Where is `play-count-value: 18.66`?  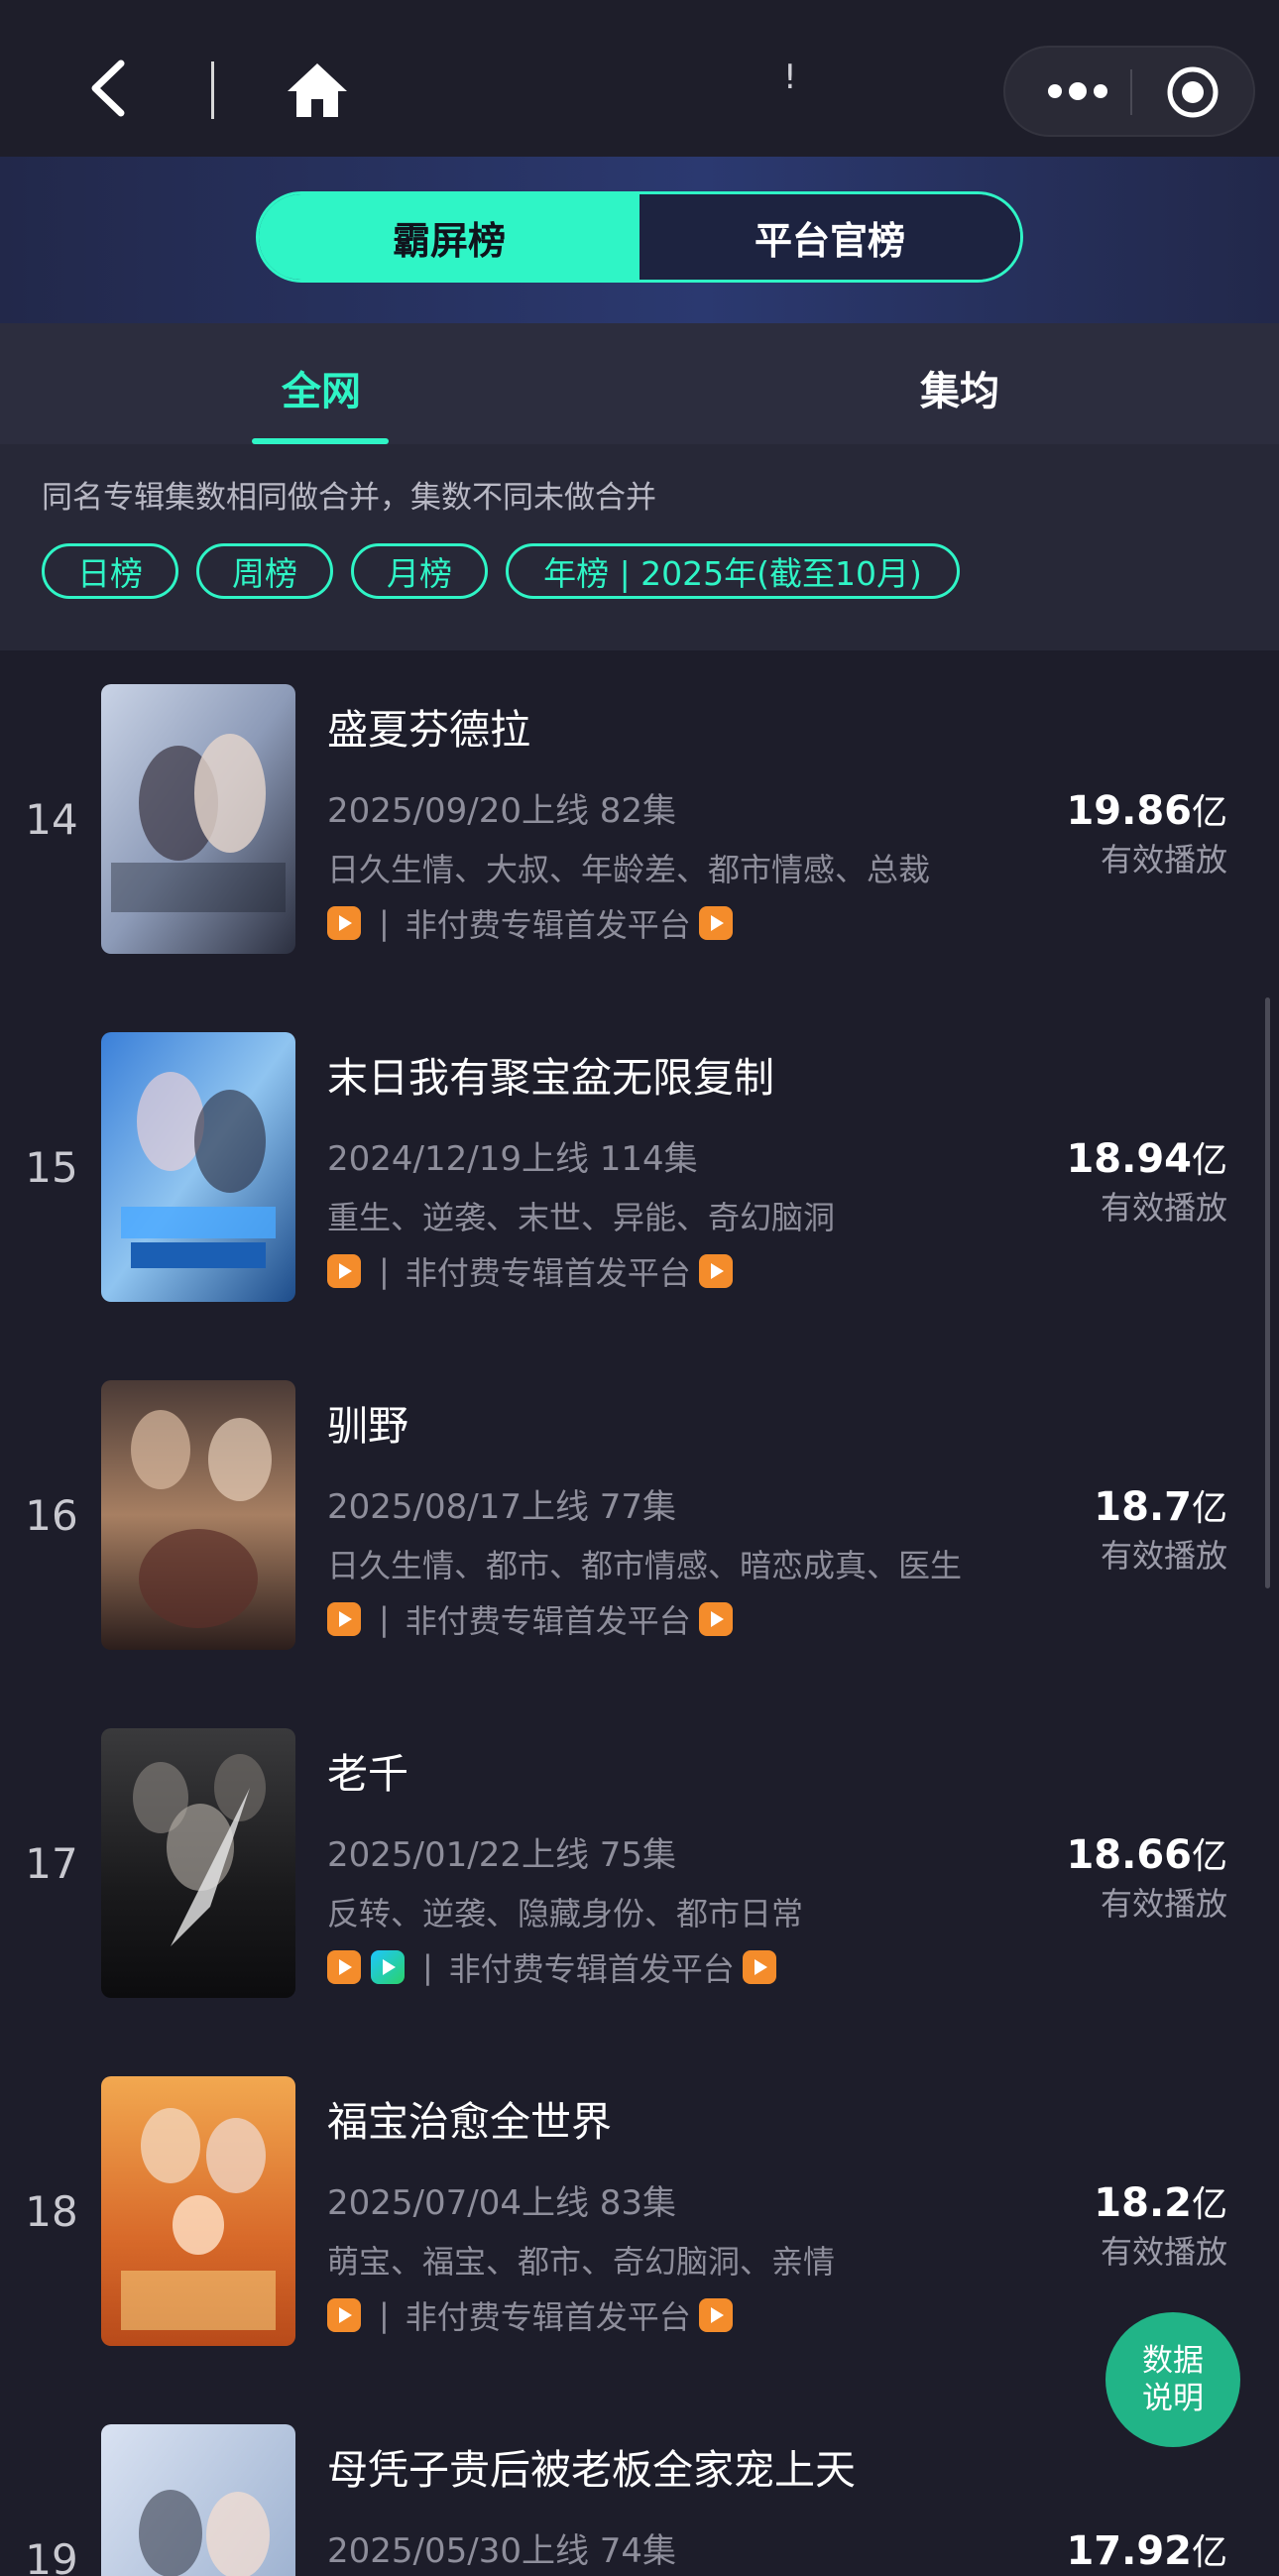 play-count-value: 18.66 is located at coordinates (1129, 1855).